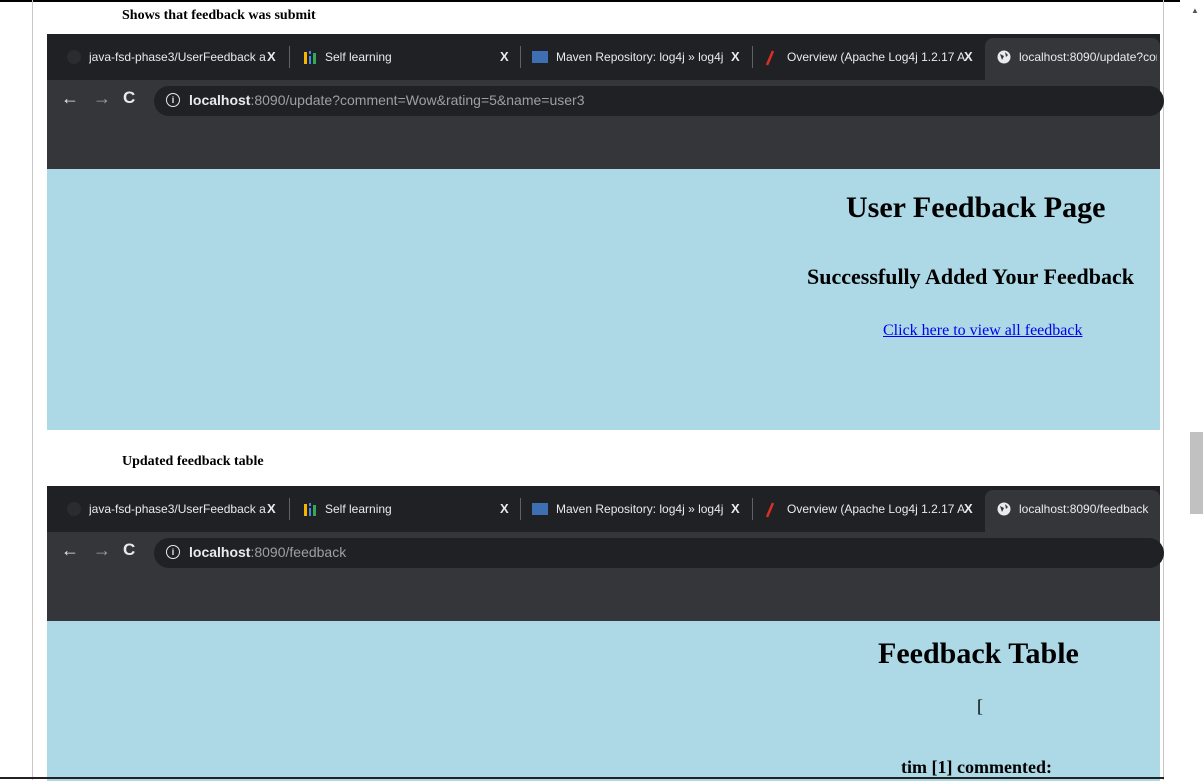 Image resolution: width=1204 pixels, height=781 pixels. What do you see at coordinates (1195, 10) in the screenshot?
I see `scroll-up-icon: ▲` at bounding box center [1195, 10].